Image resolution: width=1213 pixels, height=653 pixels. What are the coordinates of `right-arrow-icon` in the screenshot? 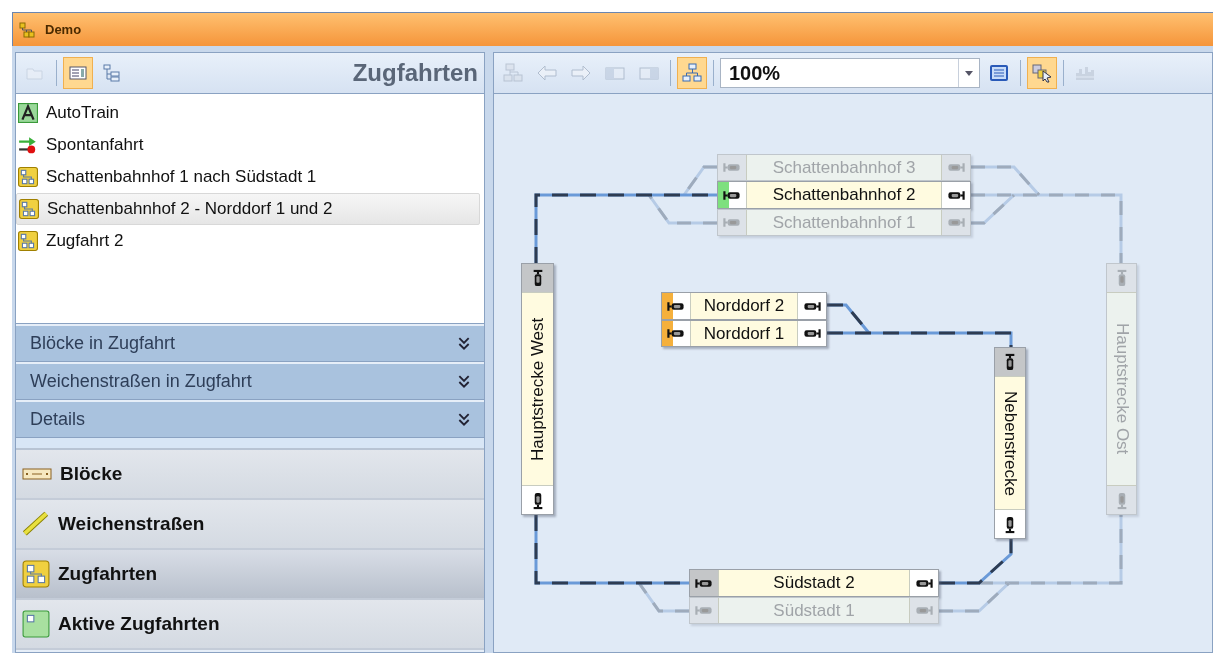 It's located at (581, 73).